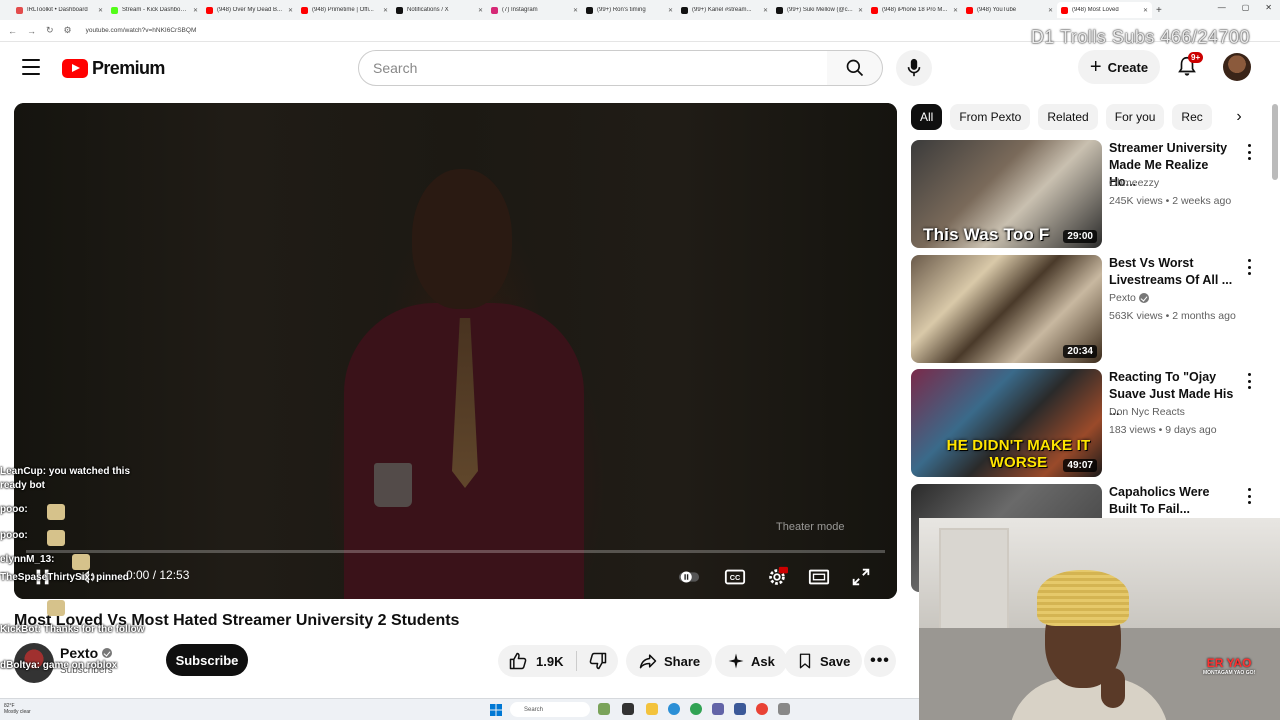 The image size is (1280, 721). Describe the element at coordinates (89, 471) in the screenshot. I see `chat-text: you watched this` at that location.